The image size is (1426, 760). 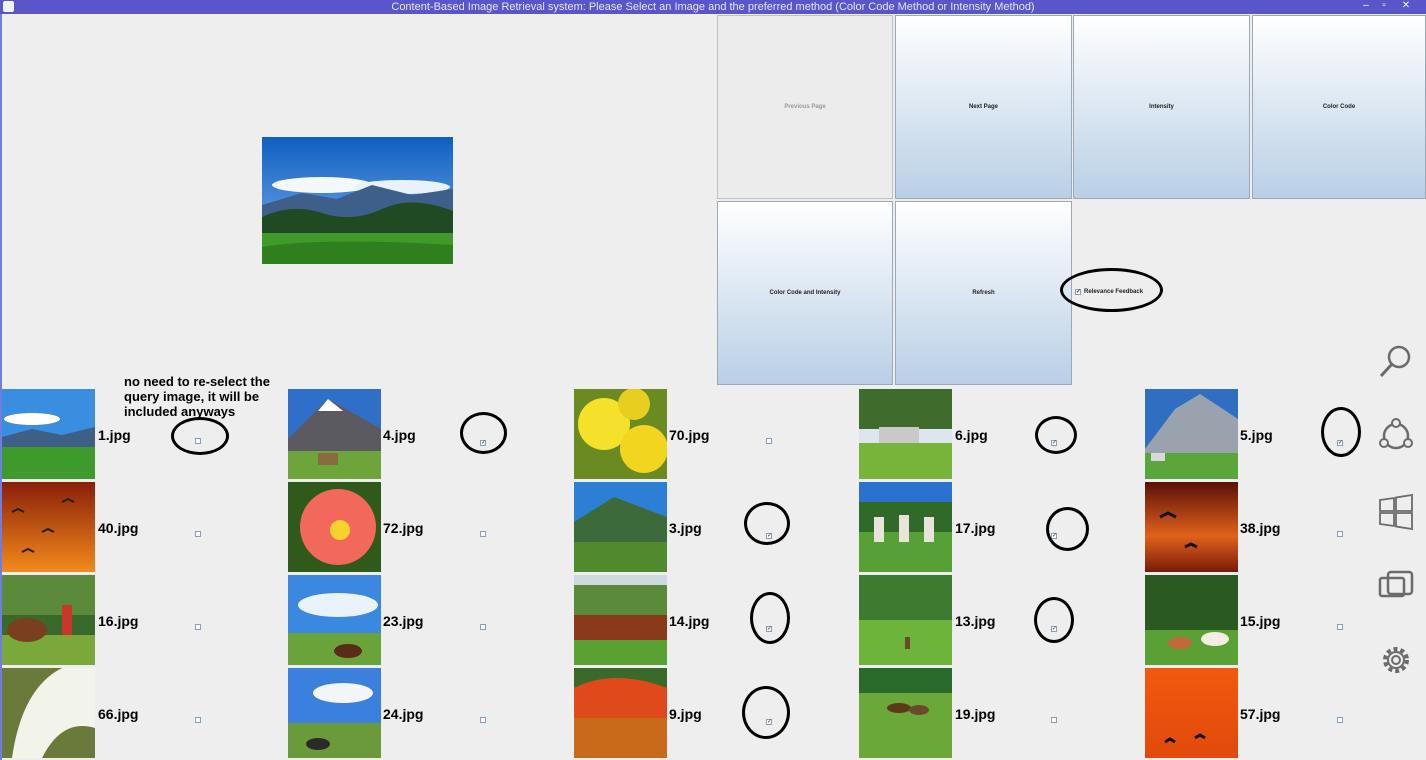 I want to click on color-code-and-intensity-button: Color Code and Intensity, so click(x=805, y=293).